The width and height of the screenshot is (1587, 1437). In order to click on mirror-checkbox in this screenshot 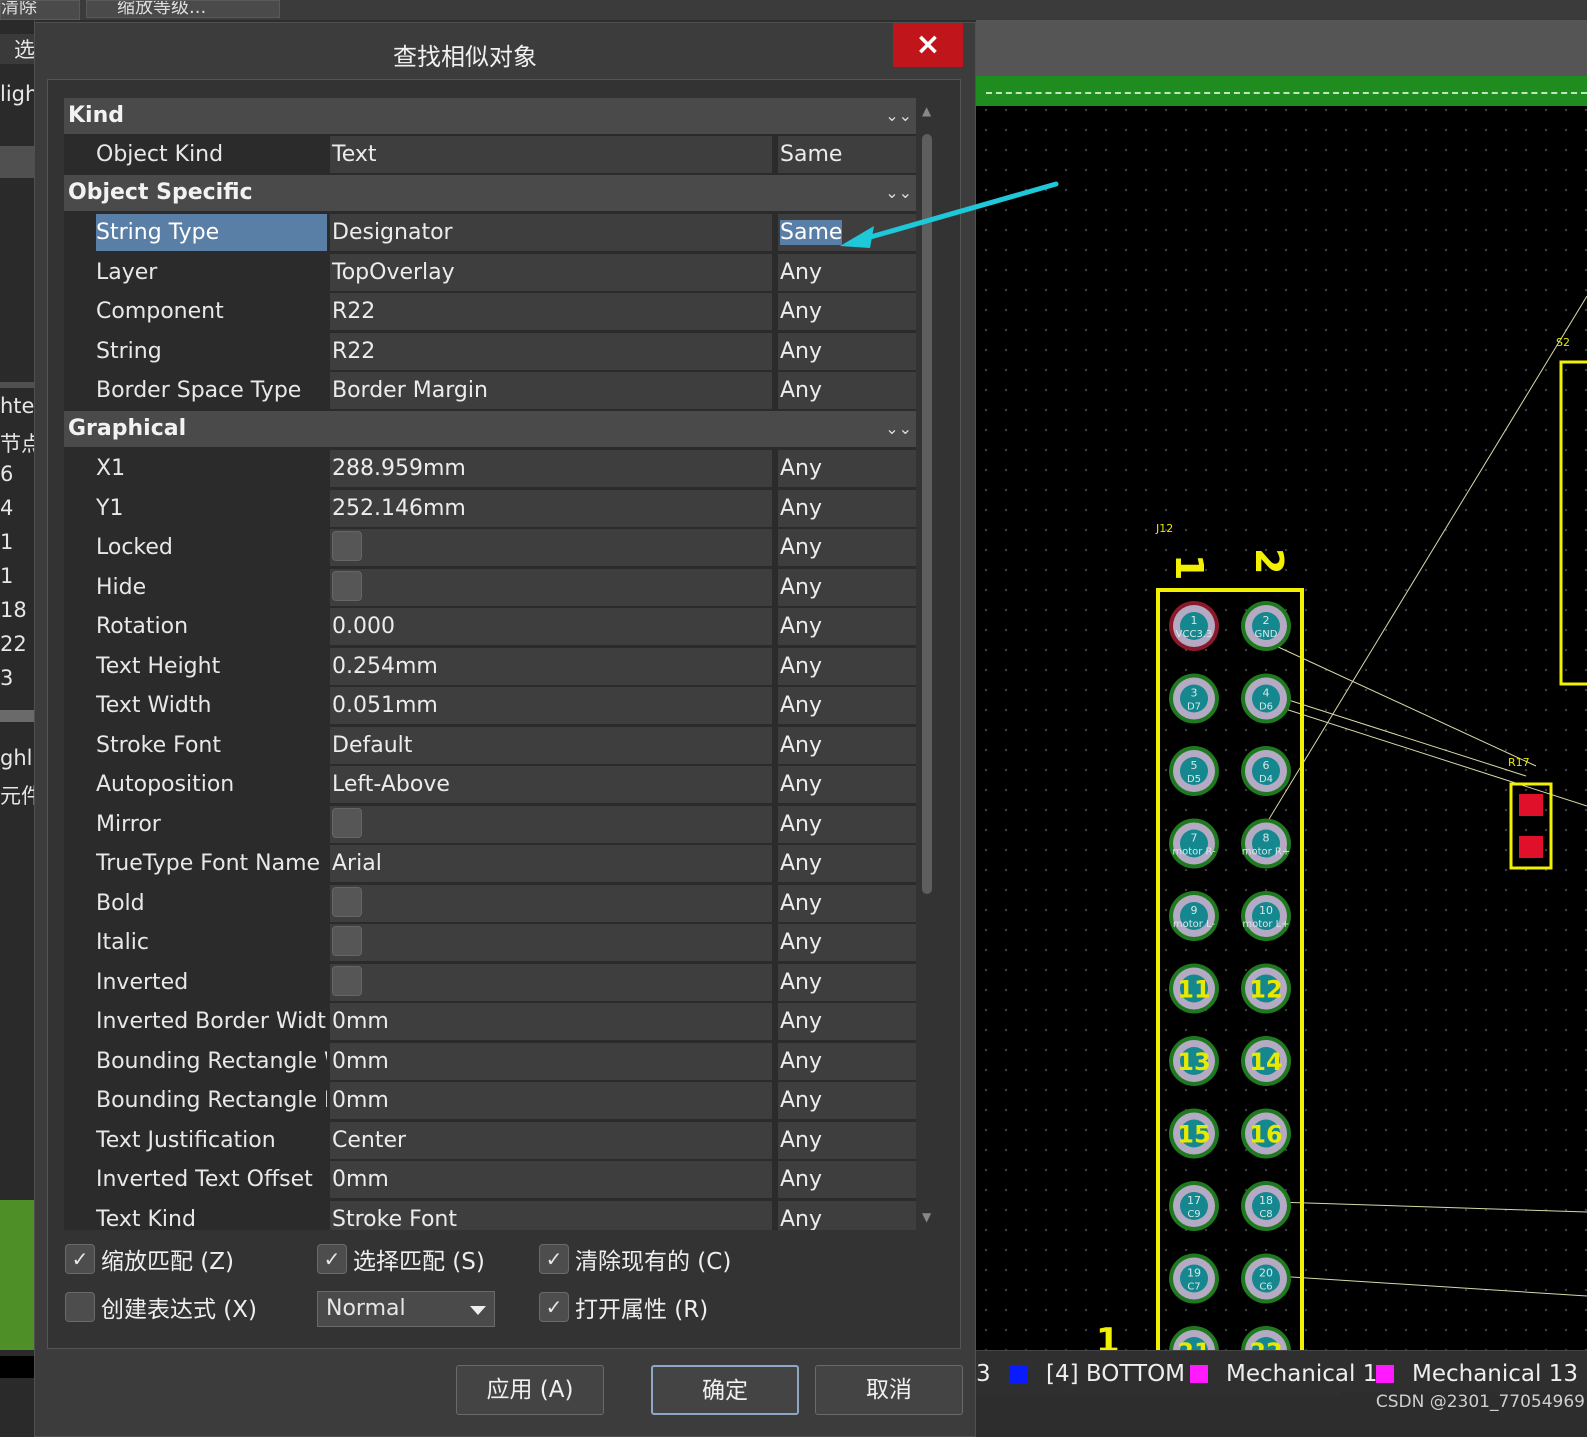, I will do `click(347, 823)`.